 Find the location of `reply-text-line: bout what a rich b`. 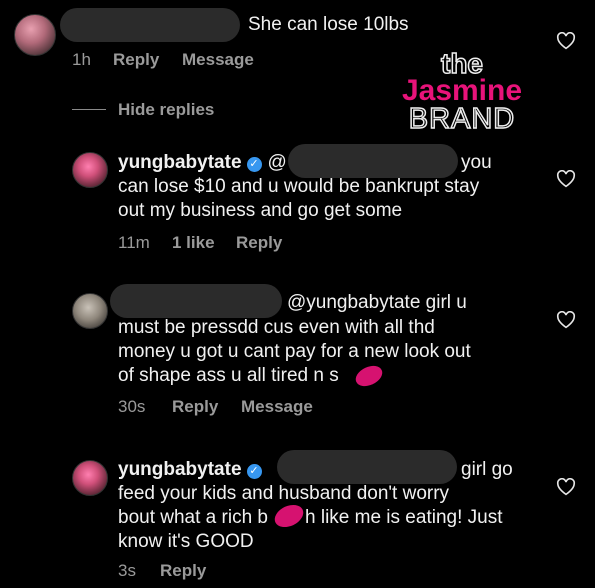

reply-text-line: bout what a rich b is located at coordinates (193, 517).